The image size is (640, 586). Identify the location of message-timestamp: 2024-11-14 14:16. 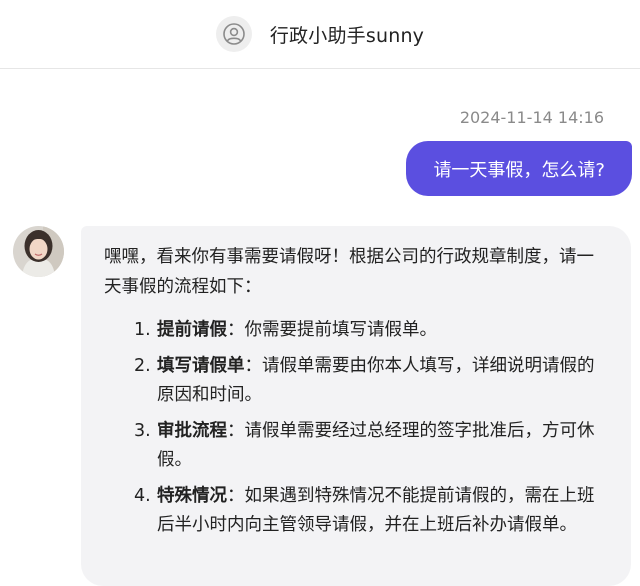
(531, 117).